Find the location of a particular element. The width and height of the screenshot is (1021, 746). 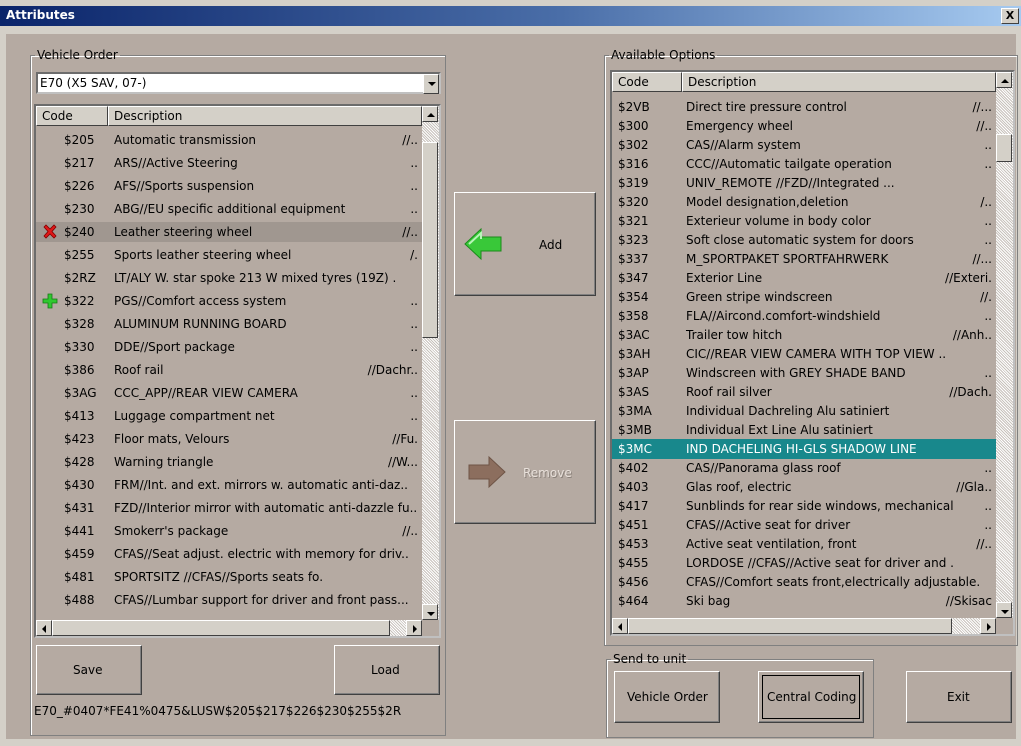

table-row: $464 Ski bag //Skisac is located at coordinates (804, 601).